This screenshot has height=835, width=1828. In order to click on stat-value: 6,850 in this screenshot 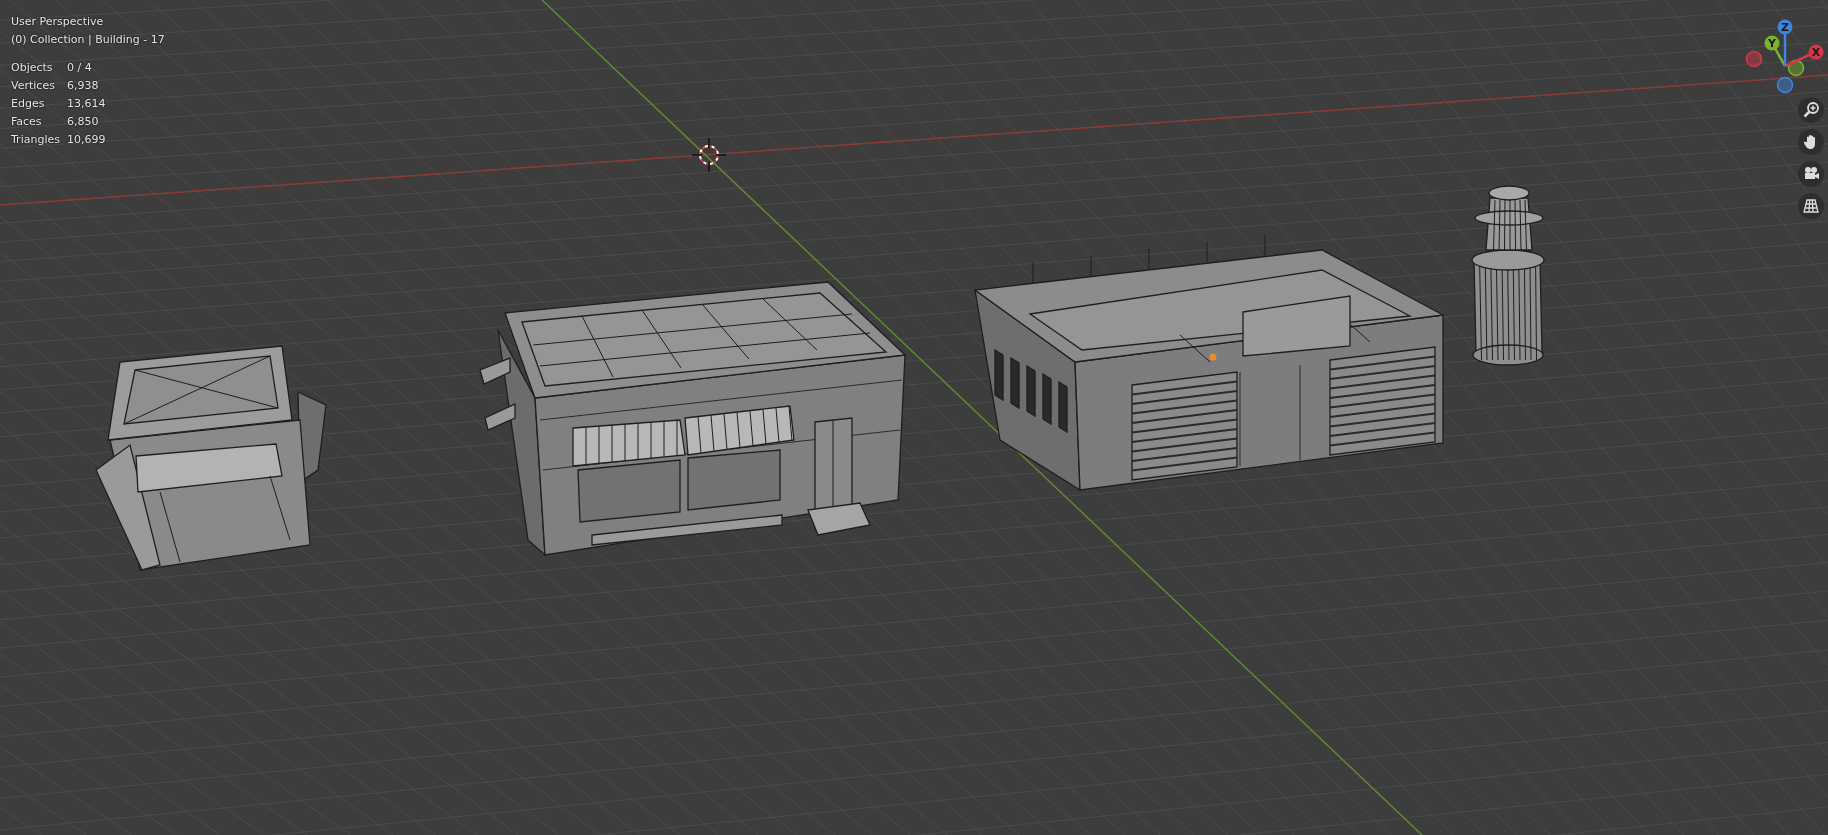, I will do `click(83, 122)`.